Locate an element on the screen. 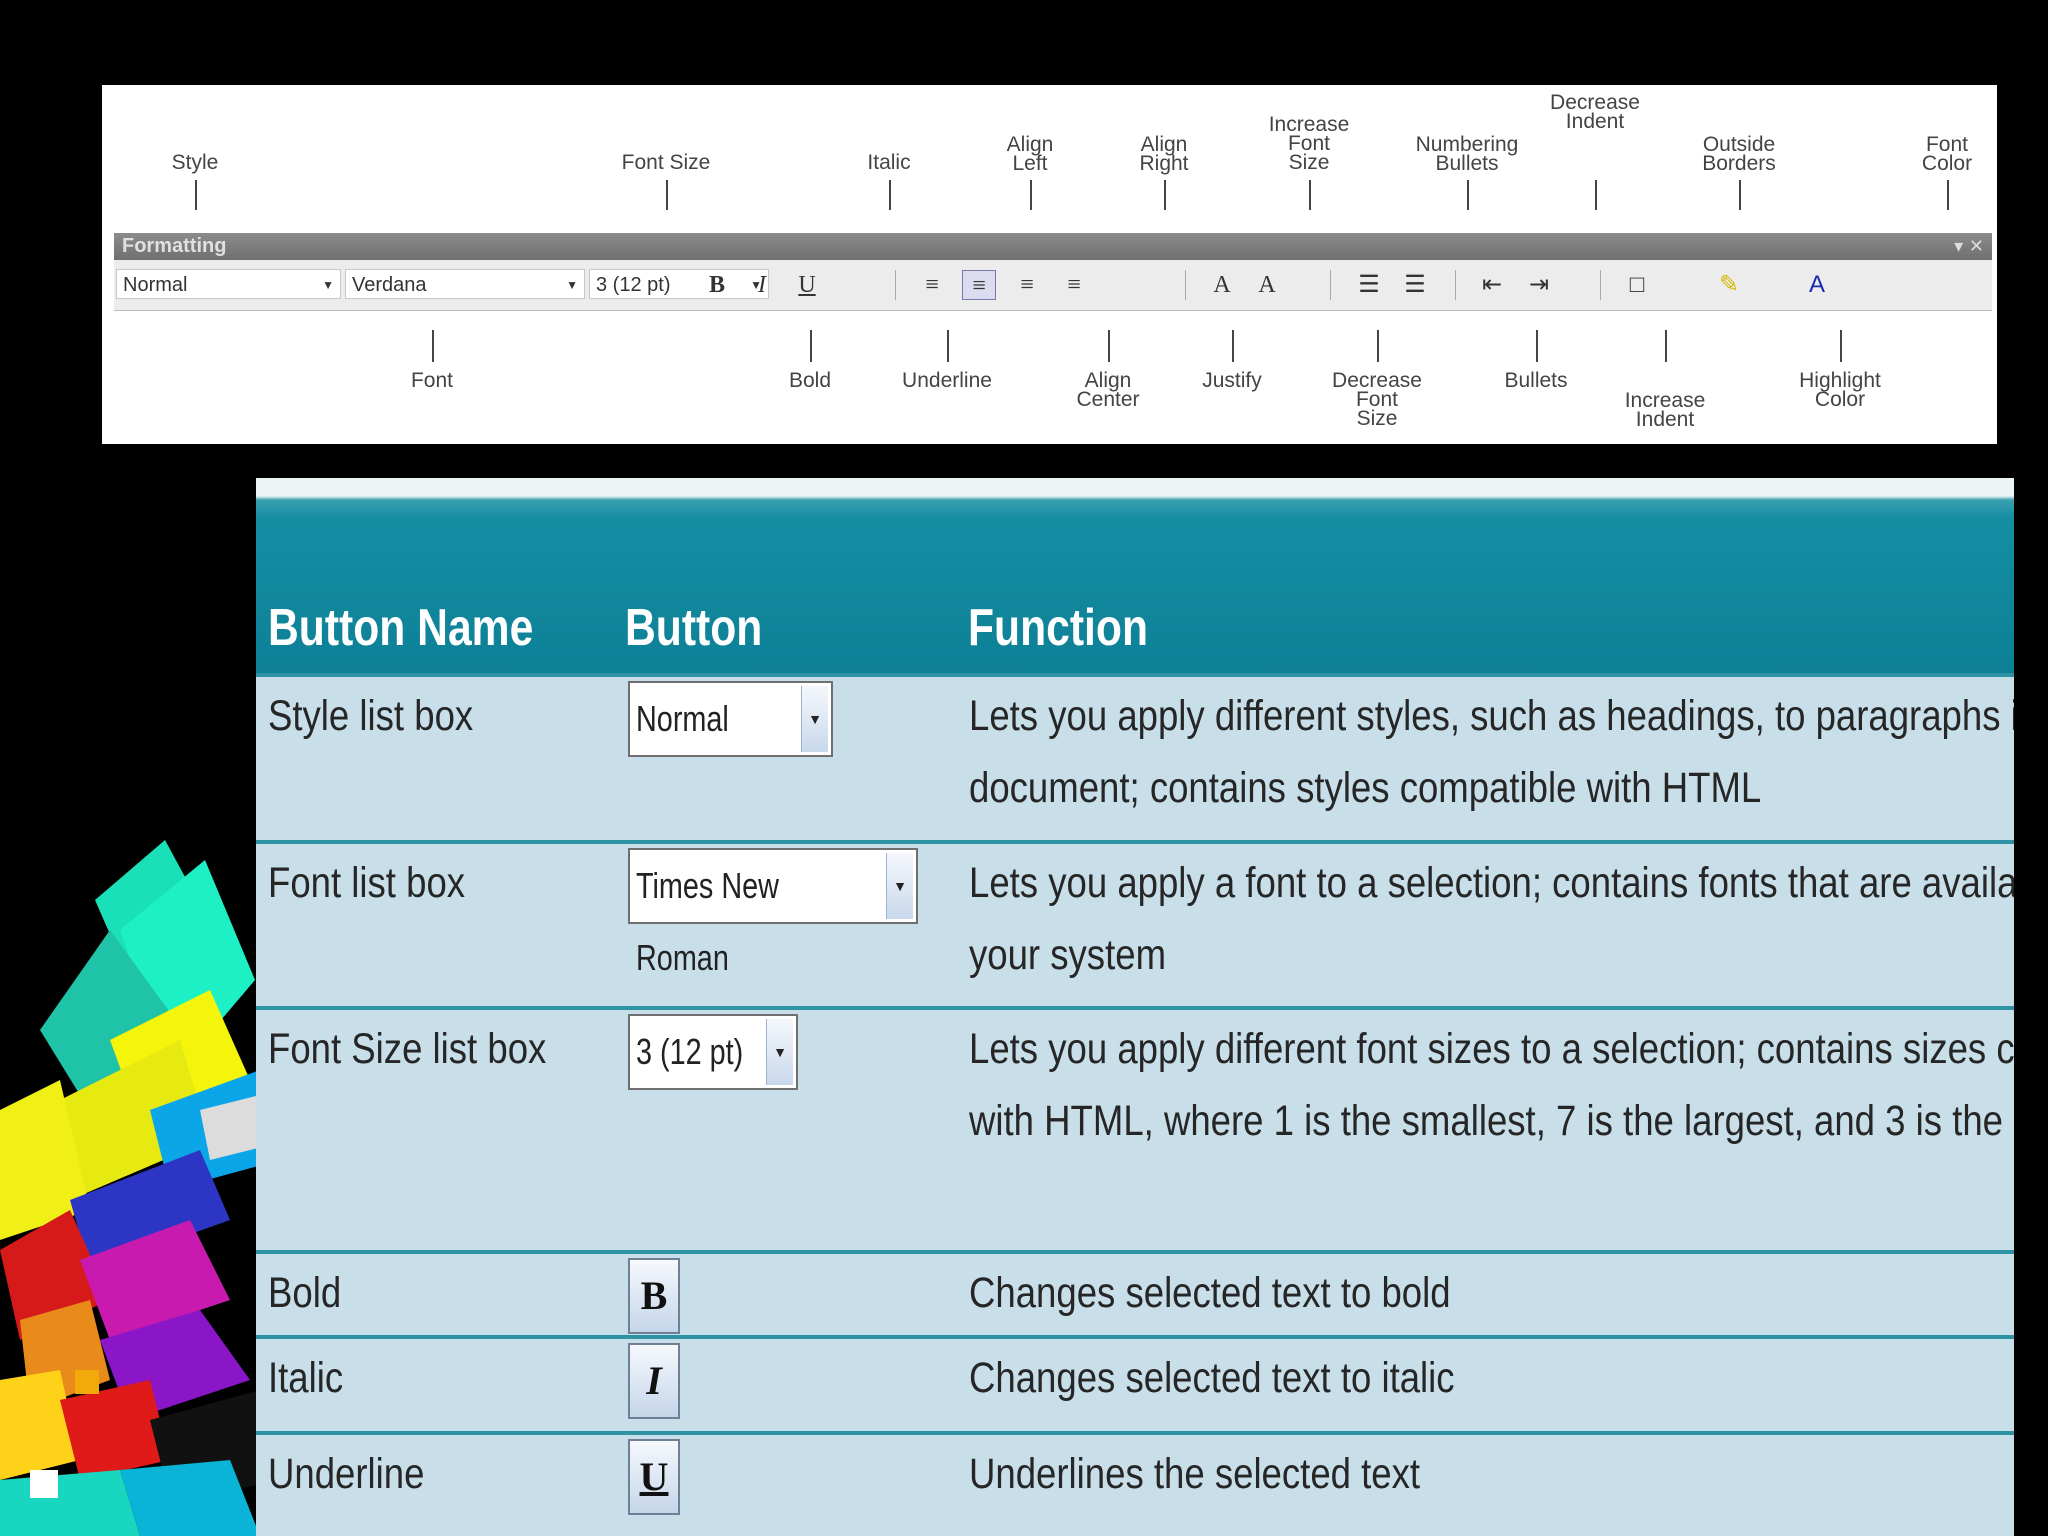 This screenshot has height=1536, width=2048. sample-dropdown: Normal ▼ is located at coordinates (730, 719).